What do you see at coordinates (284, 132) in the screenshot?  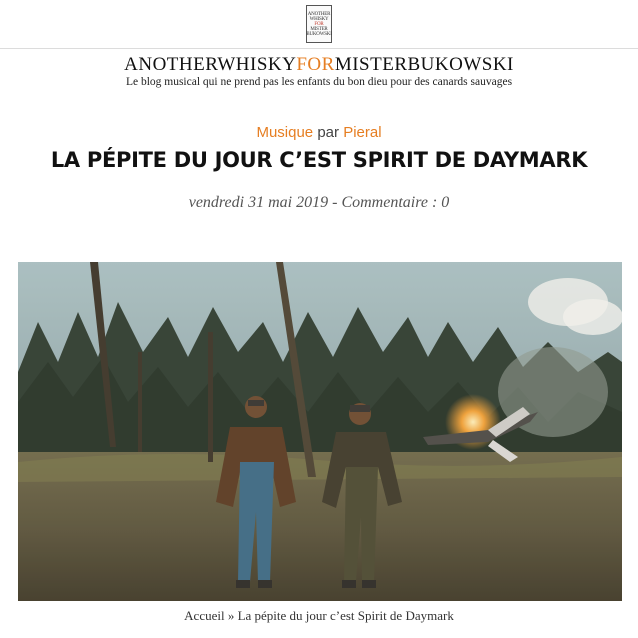 I see `category-link: Musique` at bounding box center [284, 132].